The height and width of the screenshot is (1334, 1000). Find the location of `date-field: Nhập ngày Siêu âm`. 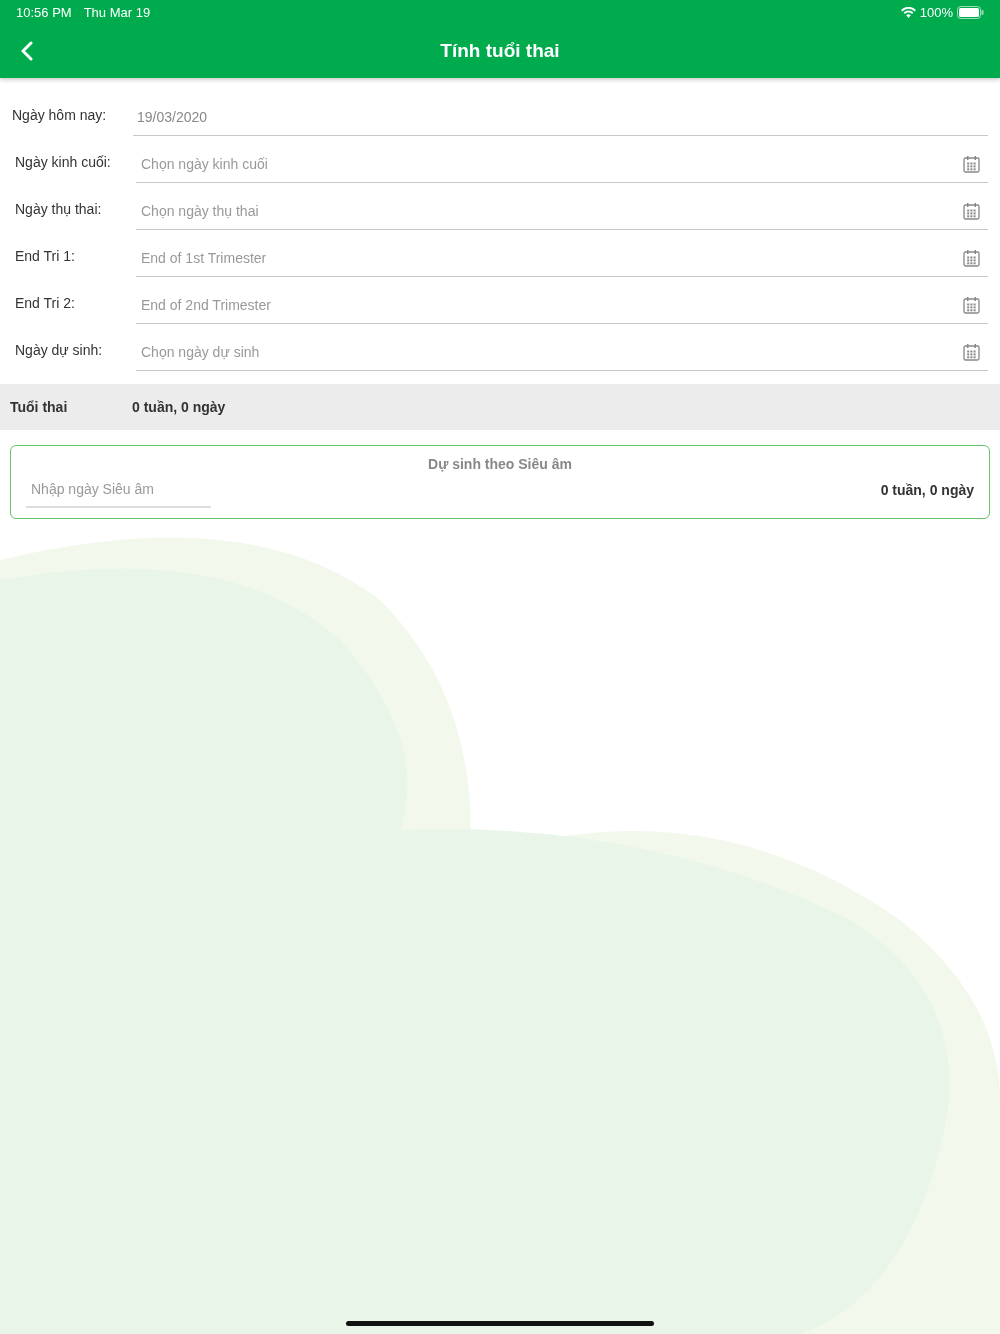

date-field: Nhập ngày Siêu âm is located at coordinates (121, 489).